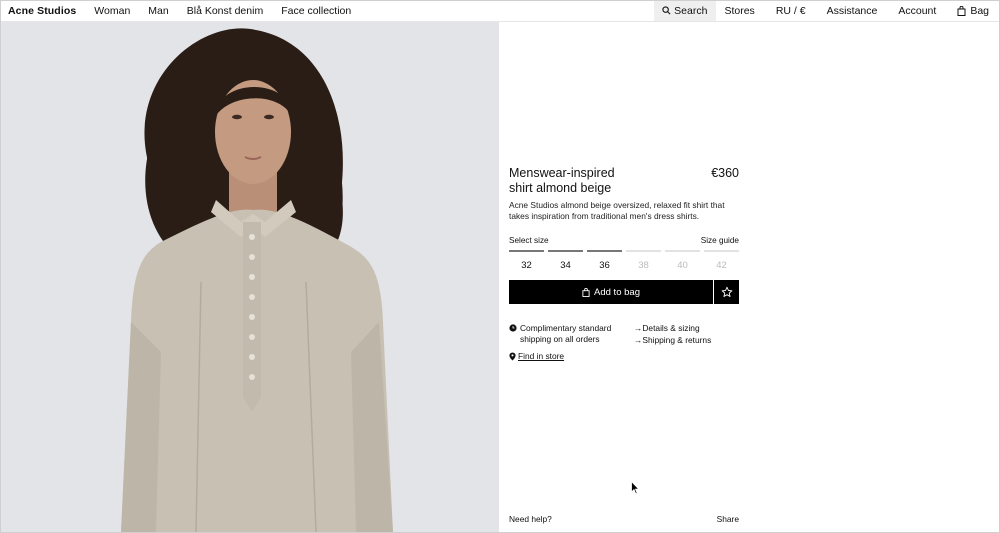  I want to click on search-button: Search, so click(685, 10).